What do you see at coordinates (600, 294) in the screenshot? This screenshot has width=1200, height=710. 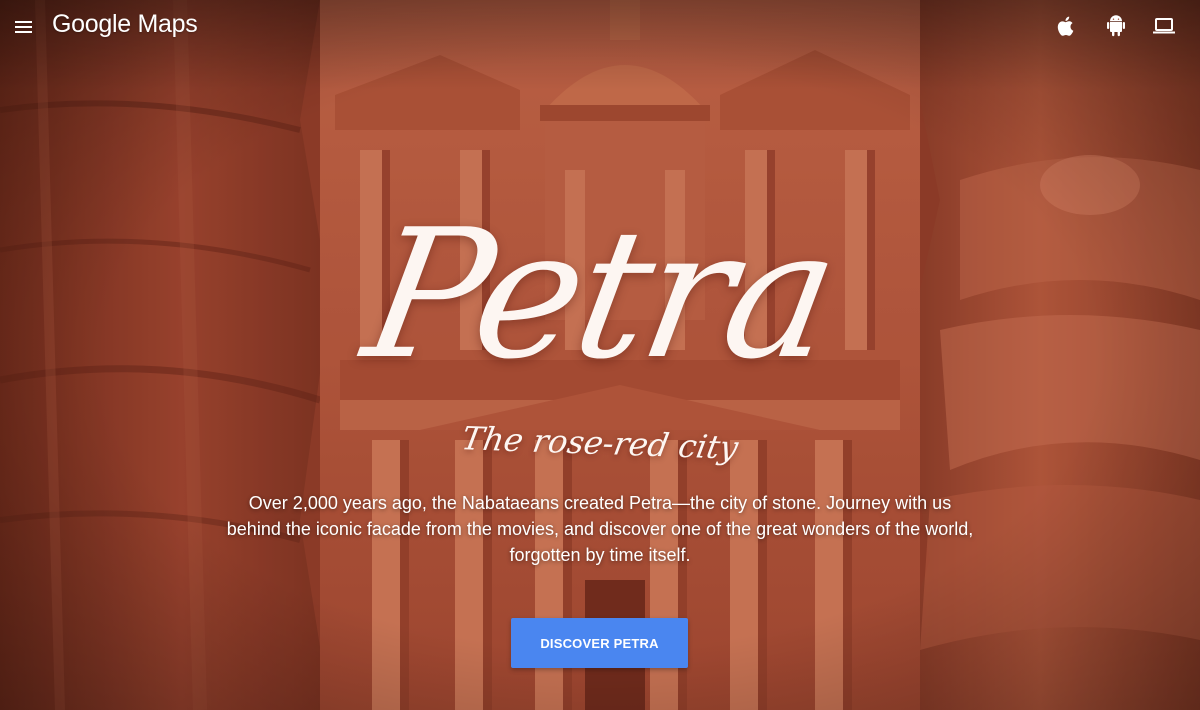 I see `hero-title: Petra` at bounding box center [600, 294].